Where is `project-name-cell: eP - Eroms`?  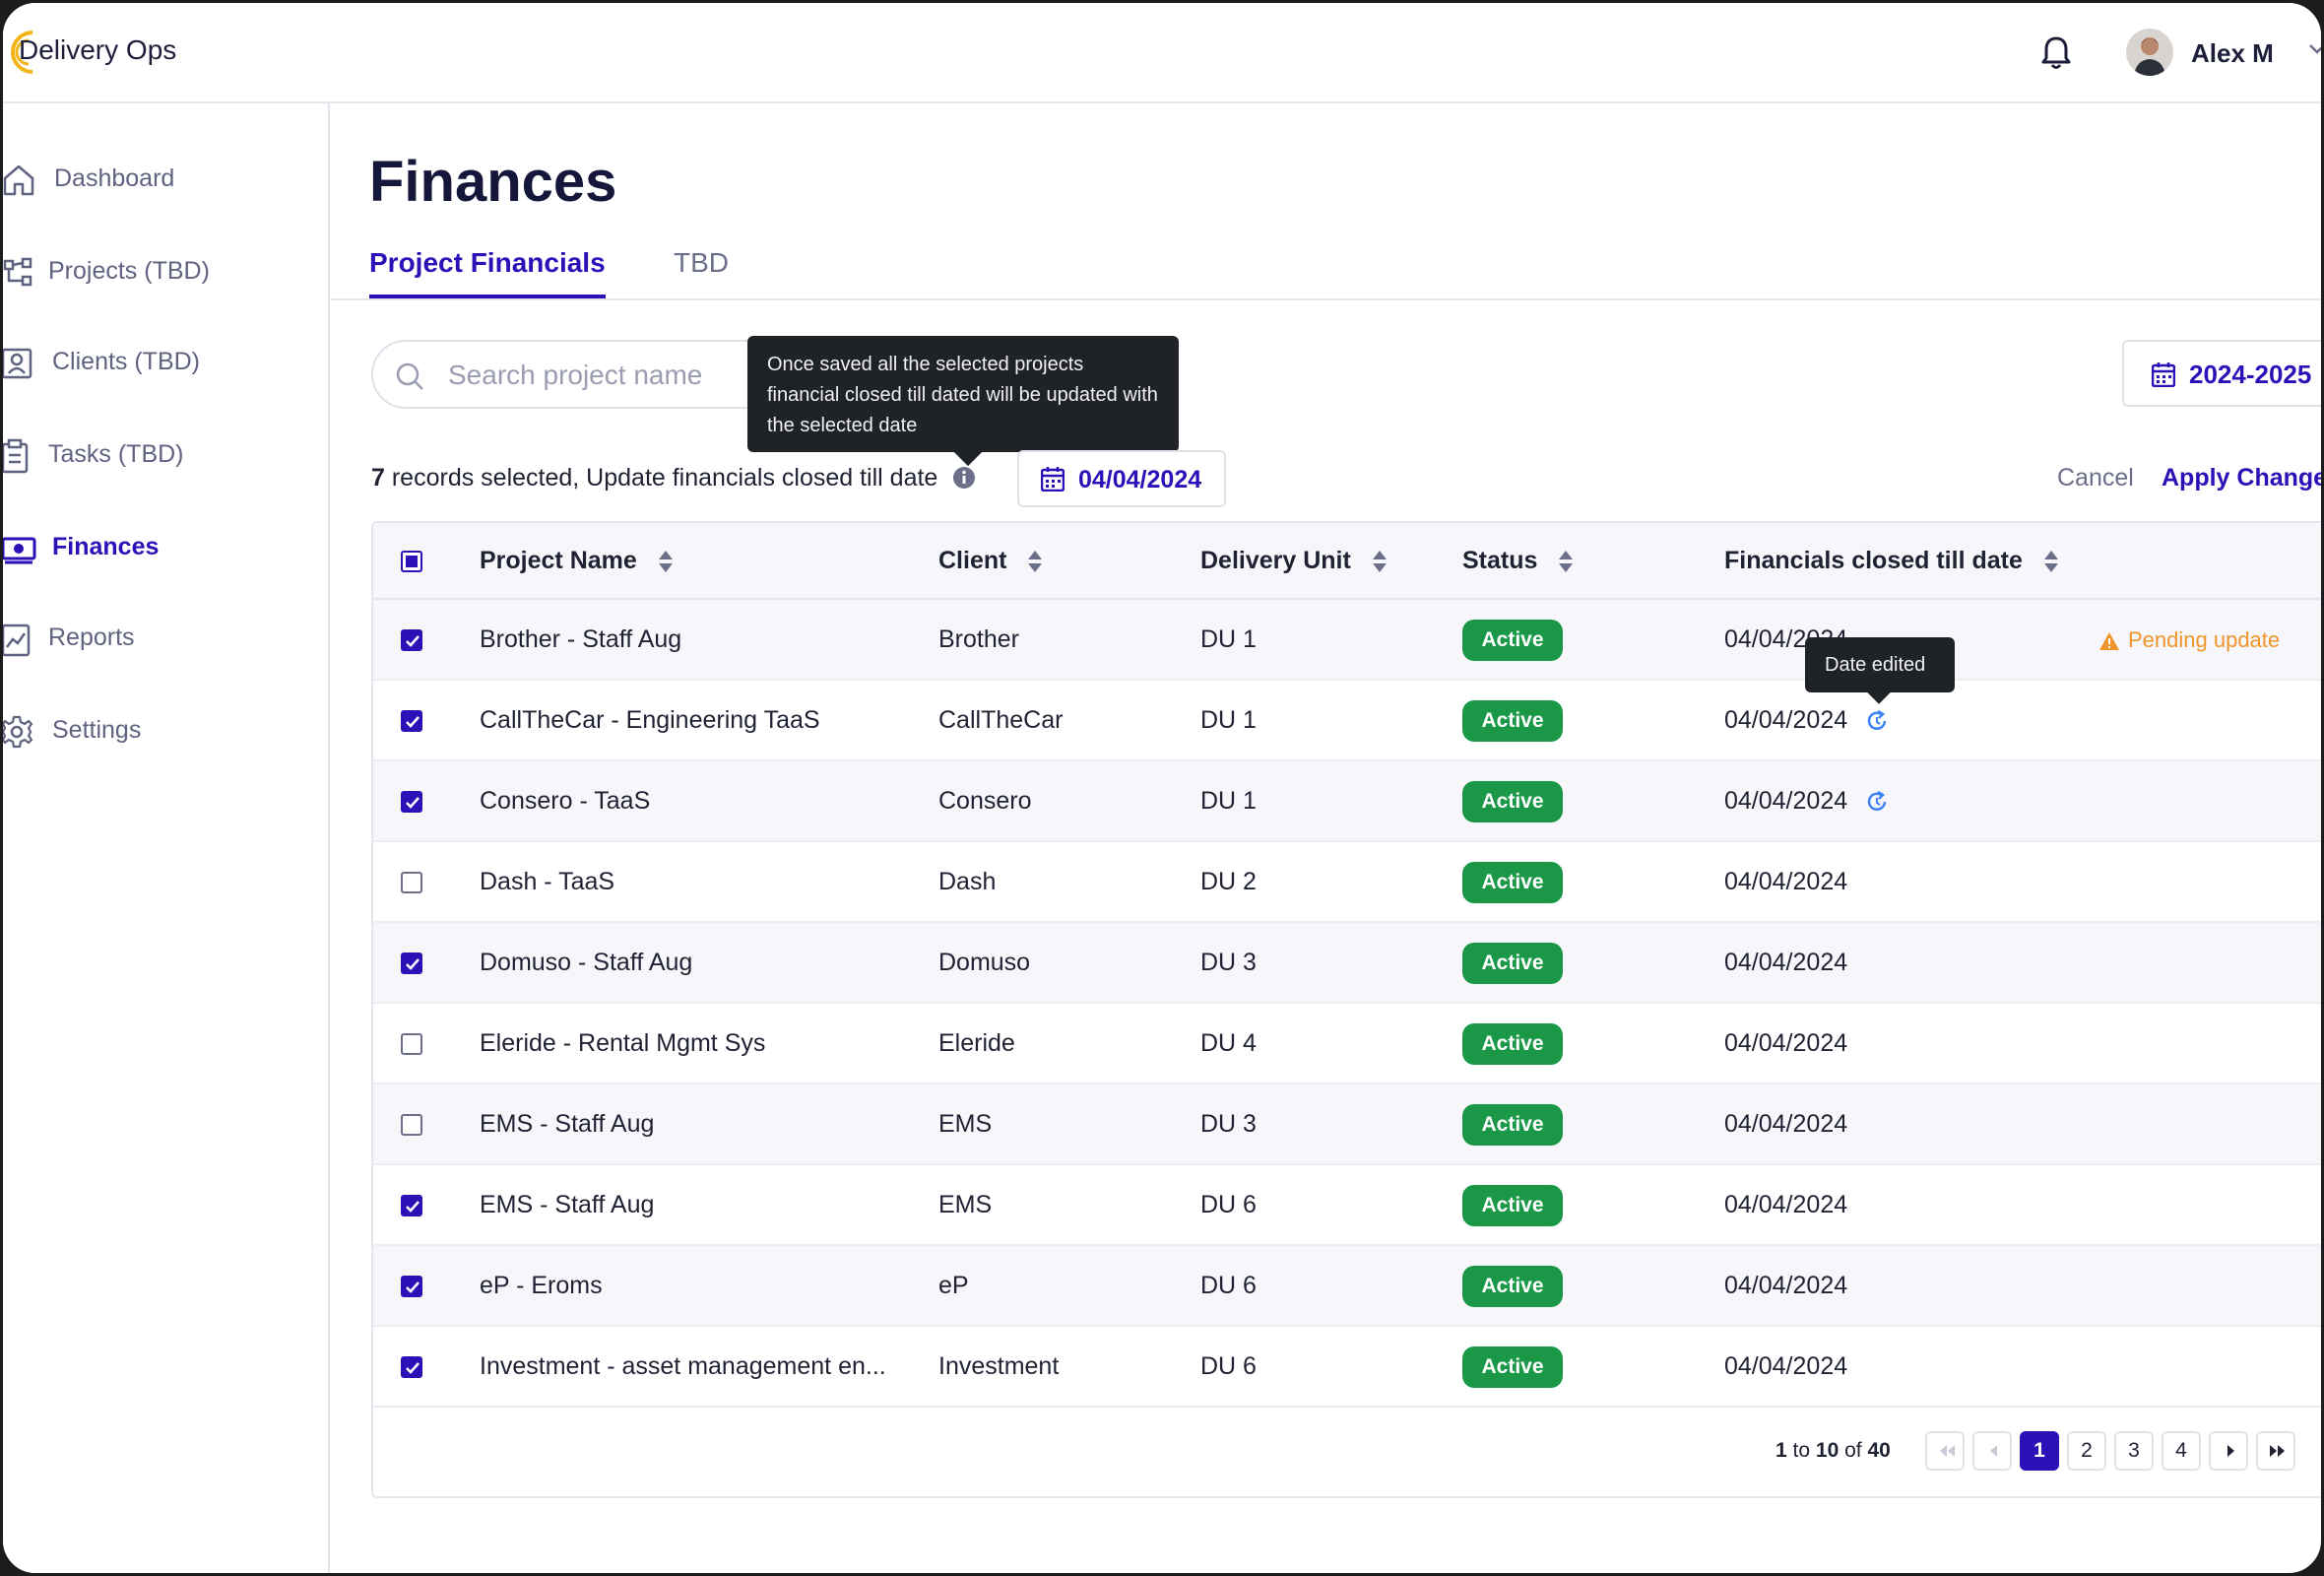 project-name-cell: eP - Eroms is located at coordinates (542, 1285).